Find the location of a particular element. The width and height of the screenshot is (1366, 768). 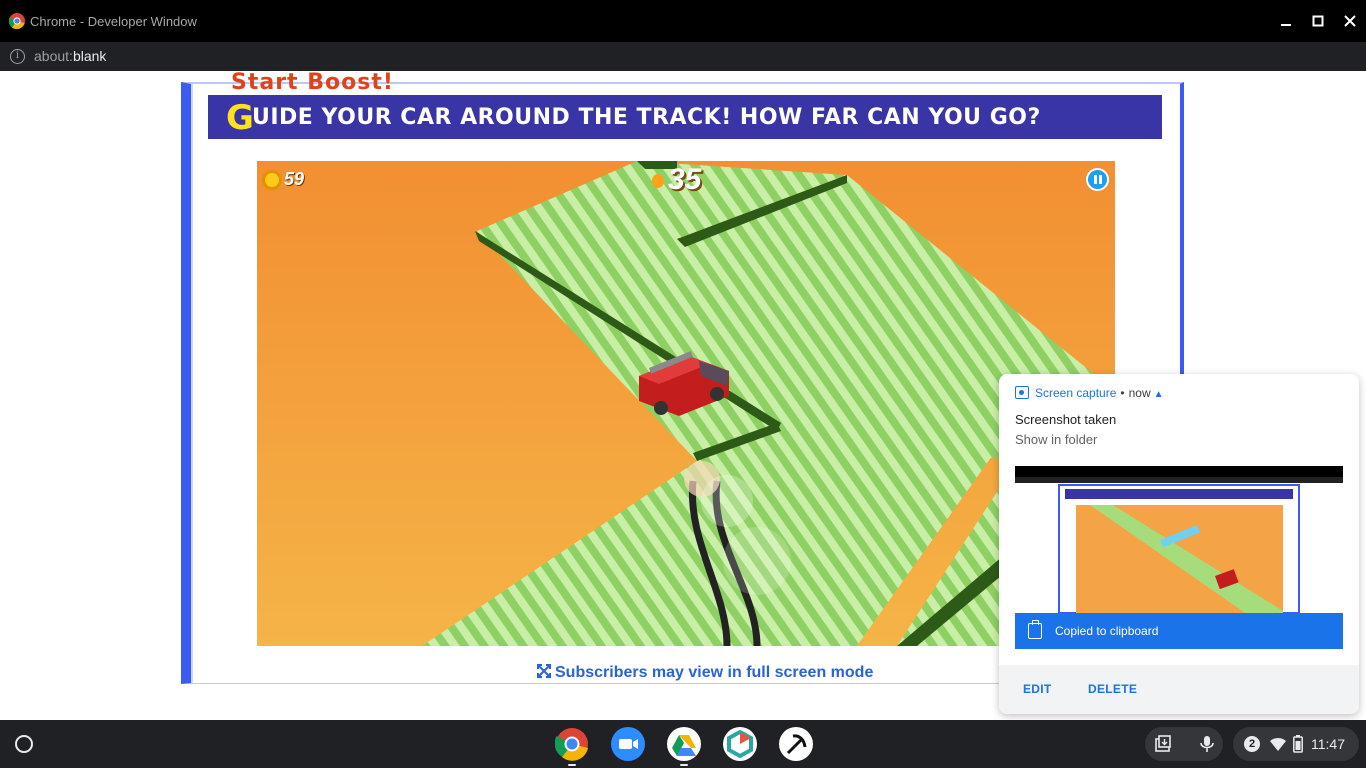

notification-source: Screen capture is located at coordinates (1076, 393).